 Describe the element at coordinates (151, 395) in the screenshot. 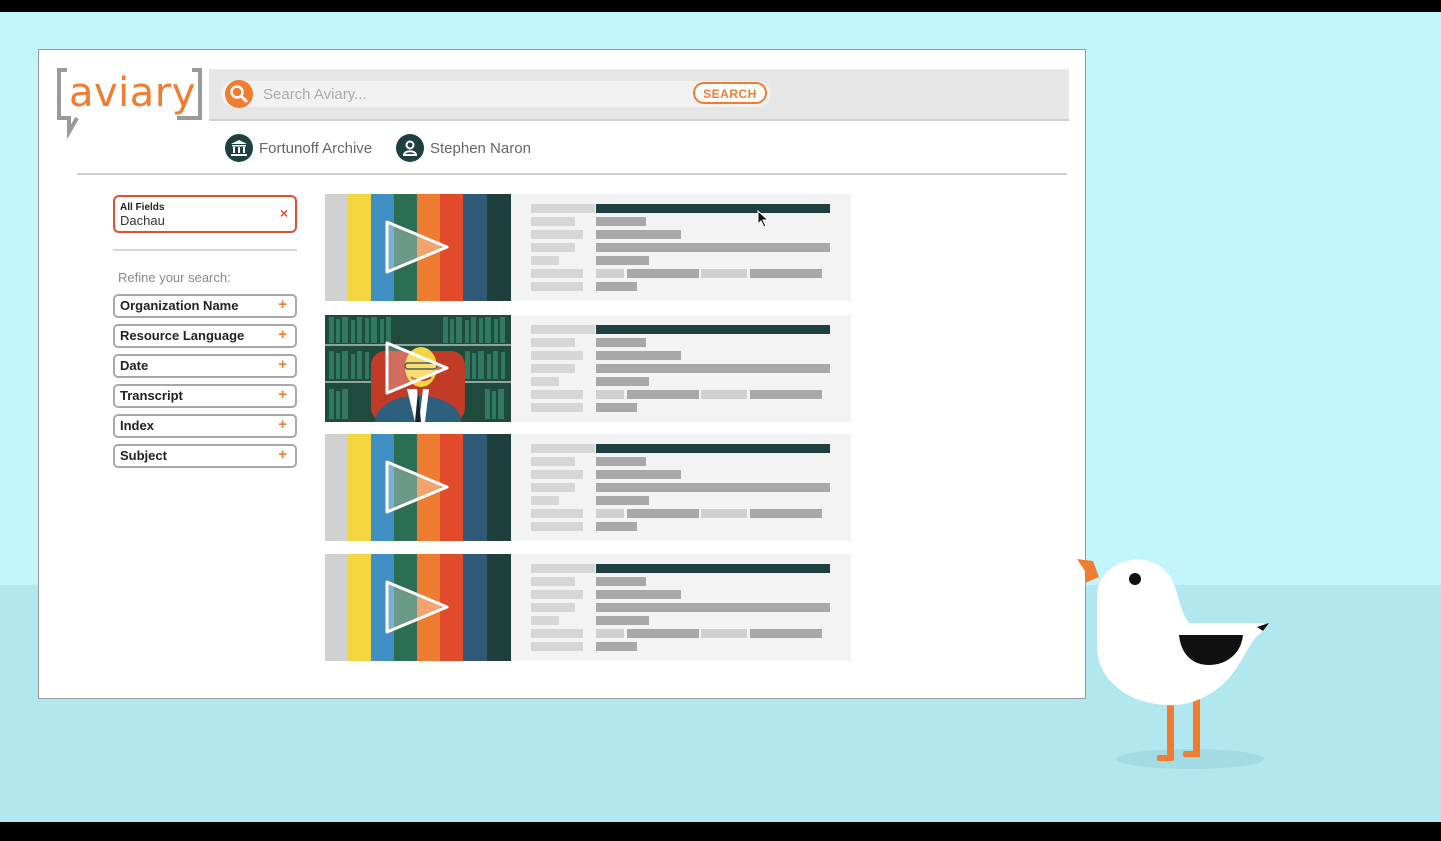

I see `facet-label: Transcript` at that location.